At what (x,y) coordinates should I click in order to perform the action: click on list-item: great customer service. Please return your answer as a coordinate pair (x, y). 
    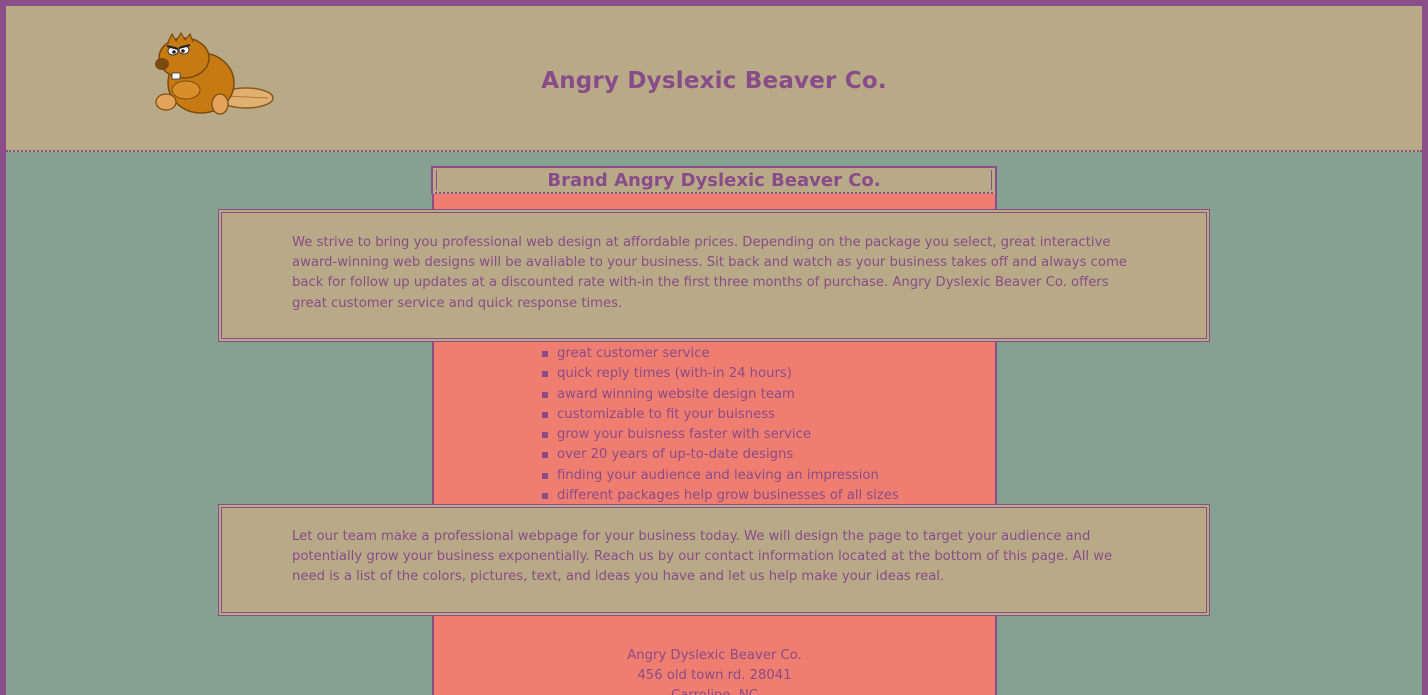
    Looking at the image, I should click on (719, 354).